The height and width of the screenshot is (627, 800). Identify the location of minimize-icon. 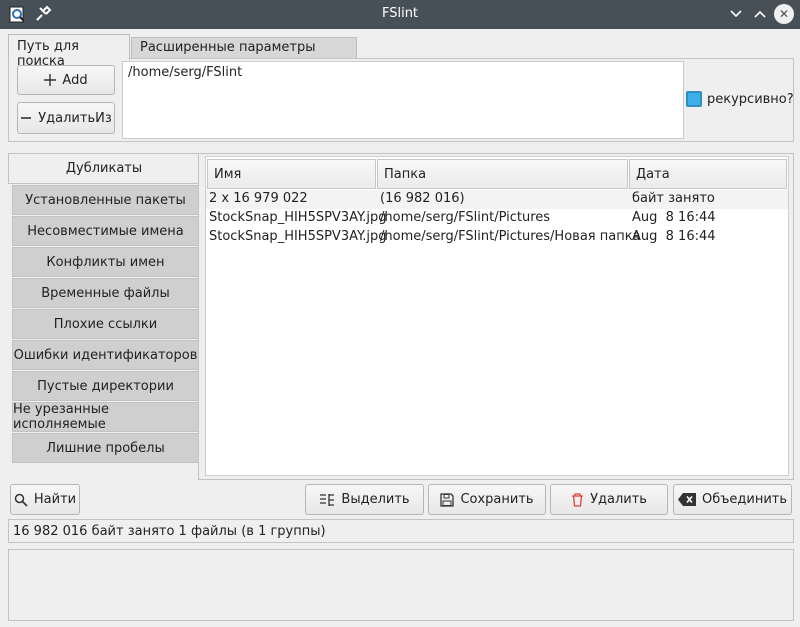
(736, 14).